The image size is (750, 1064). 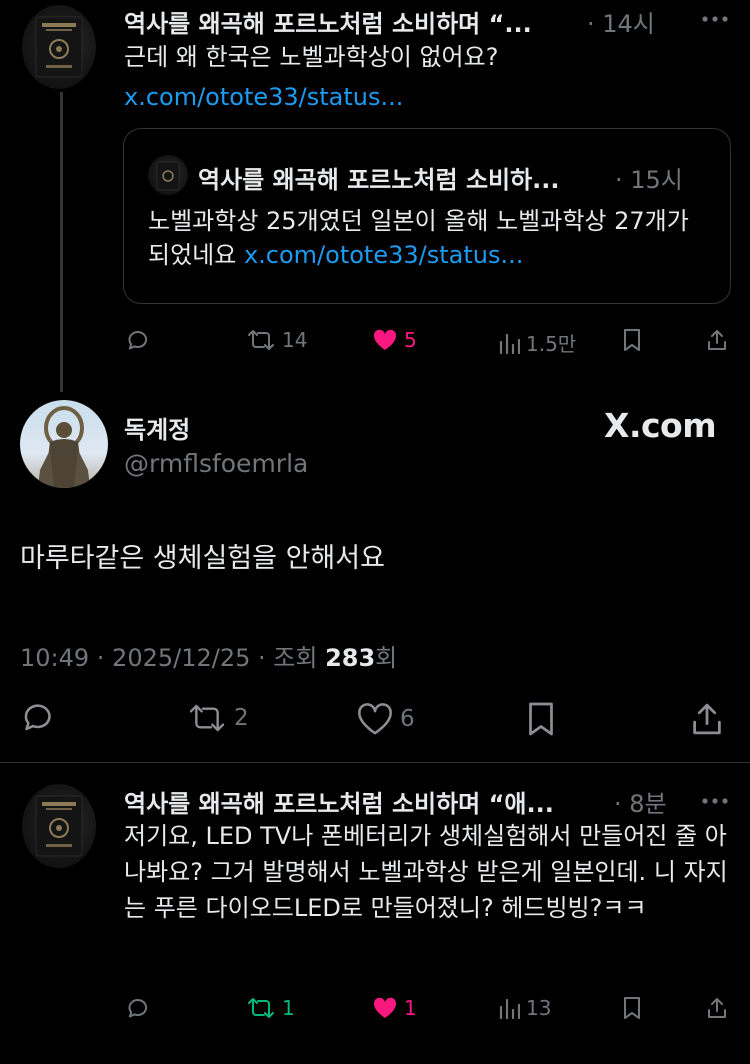 I want to click on main-retweet-count: 2, so click(x=241, y=718).